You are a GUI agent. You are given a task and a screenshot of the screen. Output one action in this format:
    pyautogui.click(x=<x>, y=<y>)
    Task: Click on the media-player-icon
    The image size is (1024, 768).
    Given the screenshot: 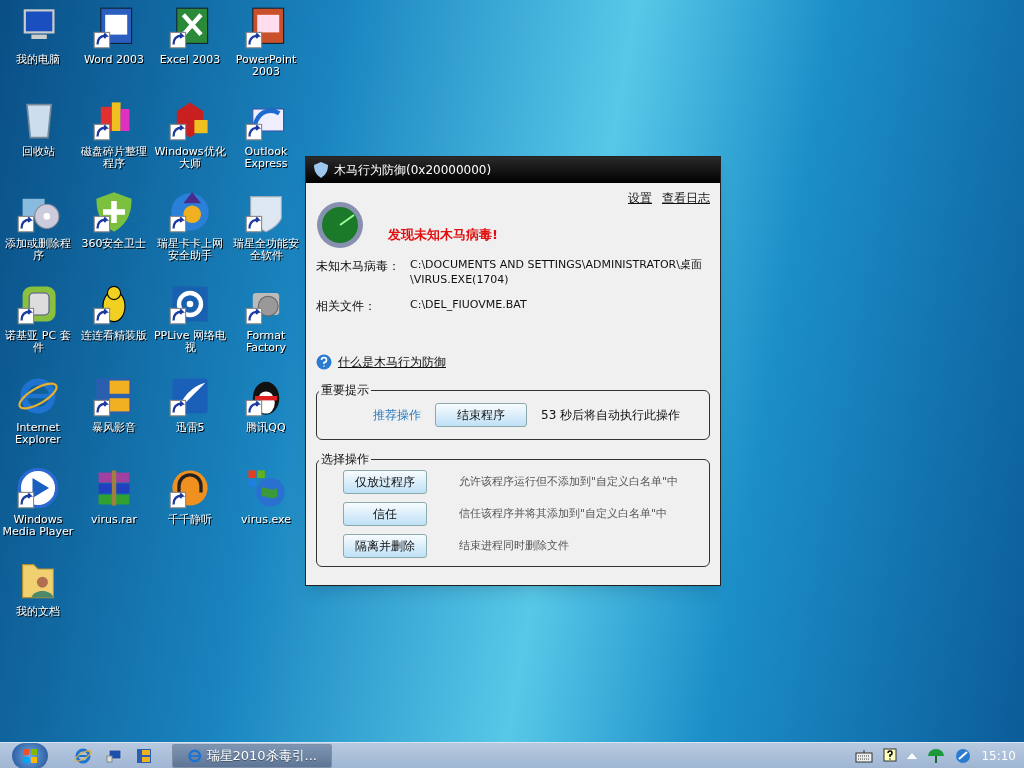 What is the action you would take?
    pyautogui.click(x=144, y=755)
    